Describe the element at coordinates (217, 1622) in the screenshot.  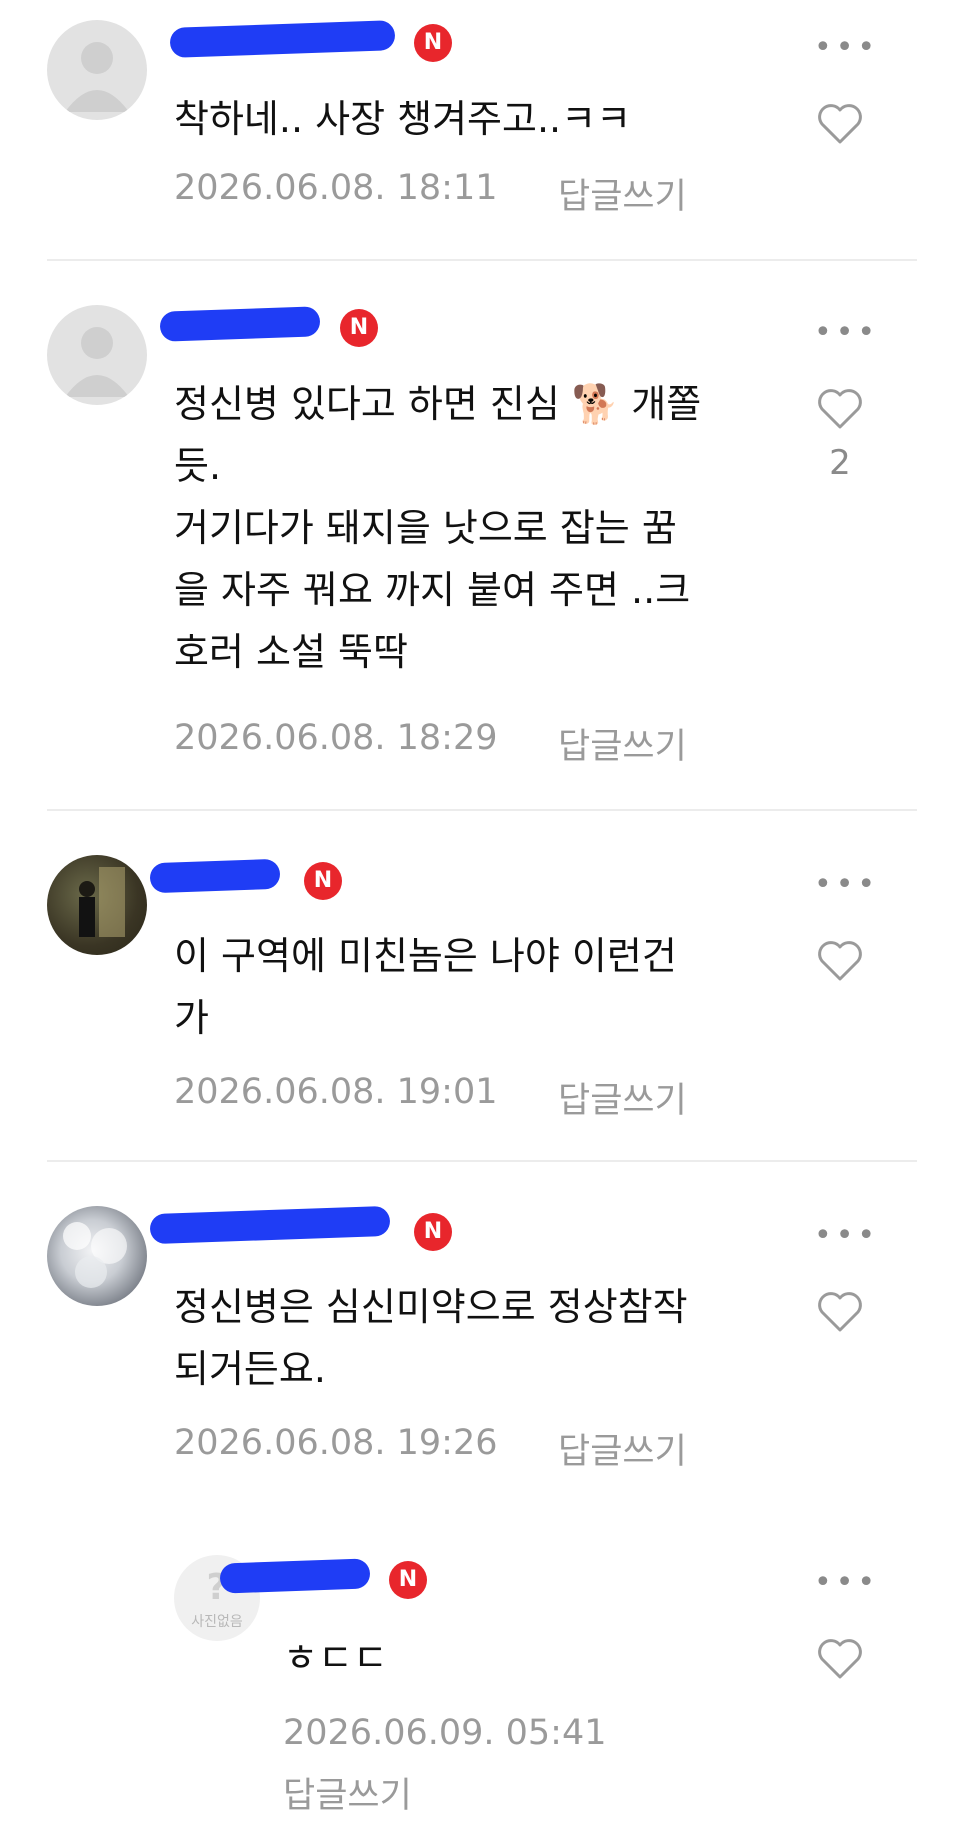
I see `no-photo-label: 사진없음` at that location.